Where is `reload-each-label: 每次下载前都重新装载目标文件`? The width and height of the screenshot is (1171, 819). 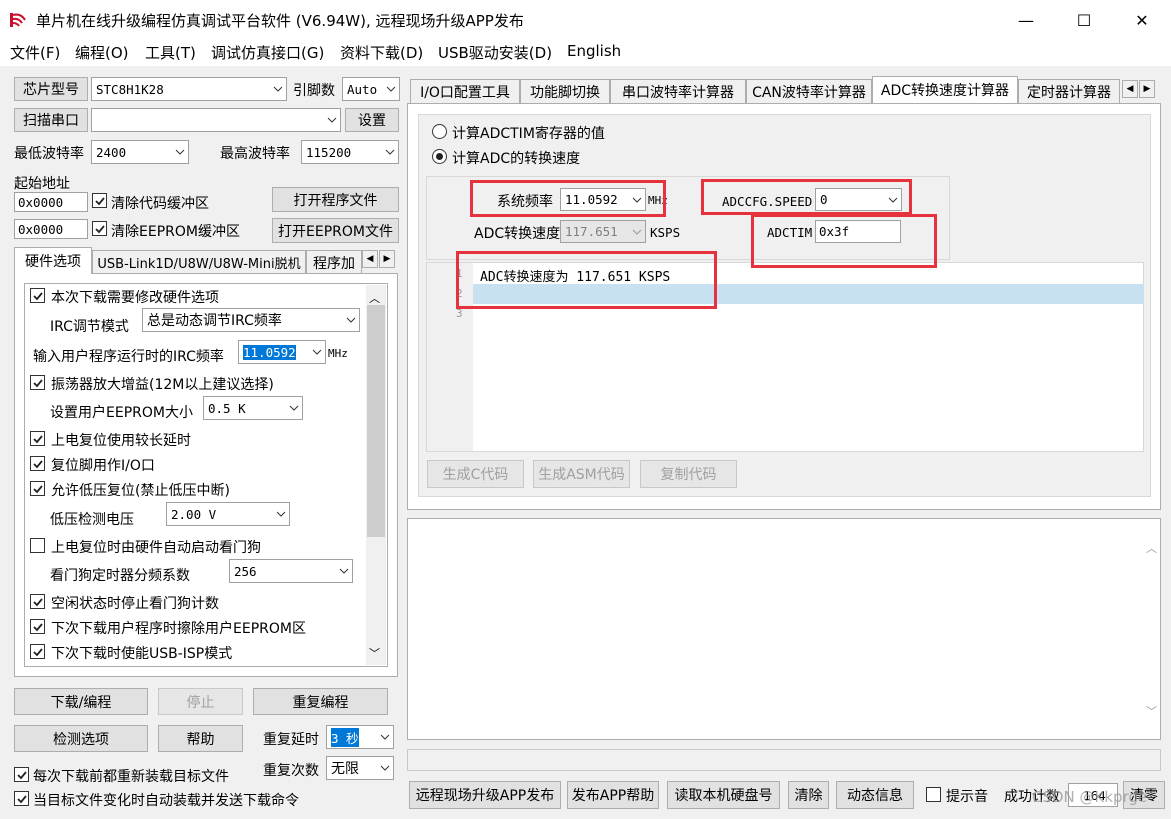 reload-each-label: 每次下载前都重新装载目标文件 is located at coordinates (131, 777).